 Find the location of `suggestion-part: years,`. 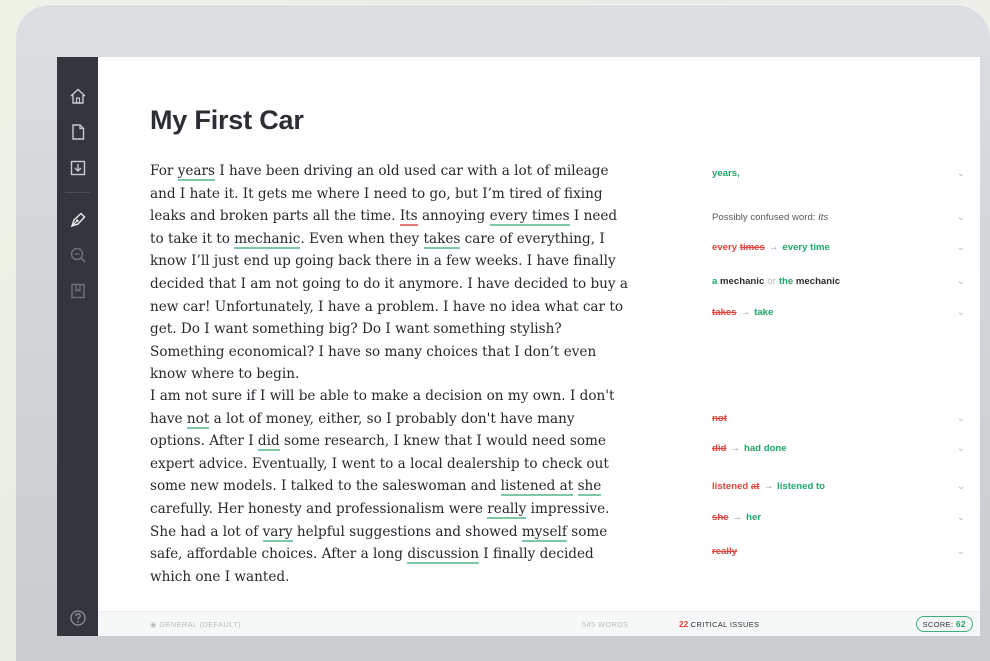

suggestion-part: years, is located at coordinates (726, 173).